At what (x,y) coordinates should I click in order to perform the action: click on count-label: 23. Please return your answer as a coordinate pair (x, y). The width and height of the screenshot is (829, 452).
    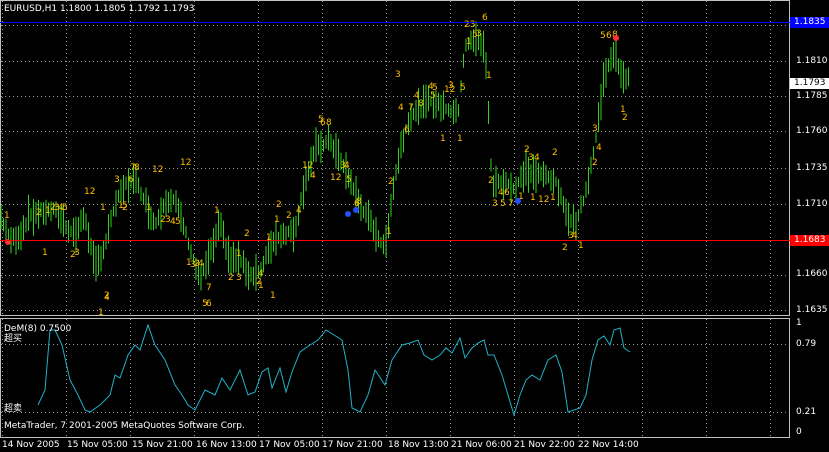
    Looking at the image, I should click on (469, 25).